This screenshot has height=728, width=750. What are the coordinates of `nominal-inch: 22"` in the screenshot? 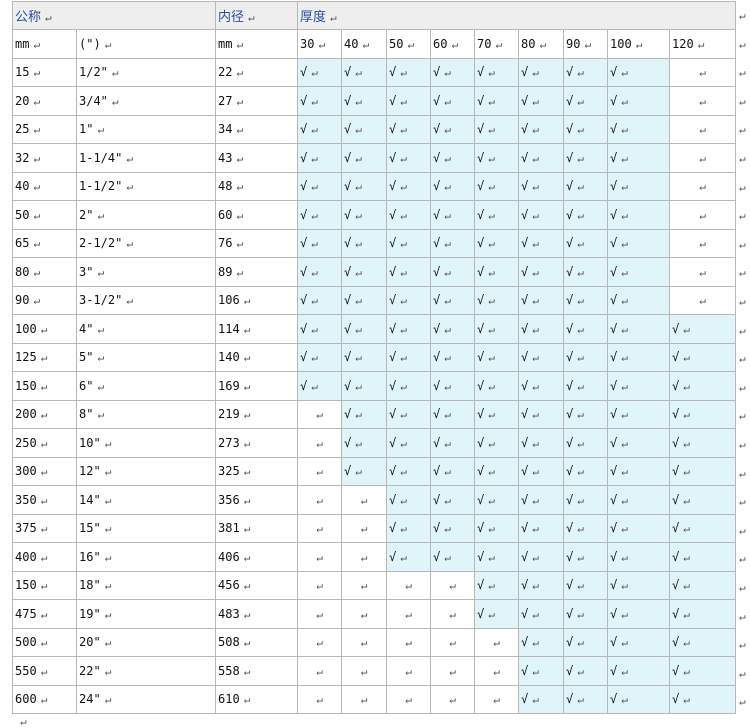 It's located at (90, 670).